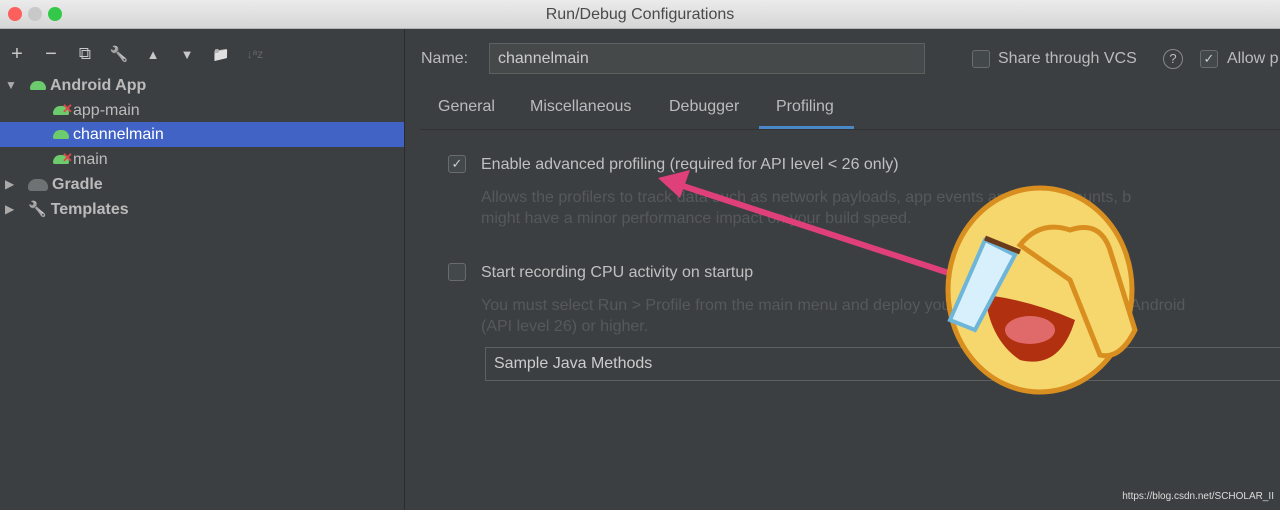 The width and height of the screenshot is (1280, 510). I want to click on watermark: https://blog.csdn.net/SCHOLAR_II, so click(1198, 496).